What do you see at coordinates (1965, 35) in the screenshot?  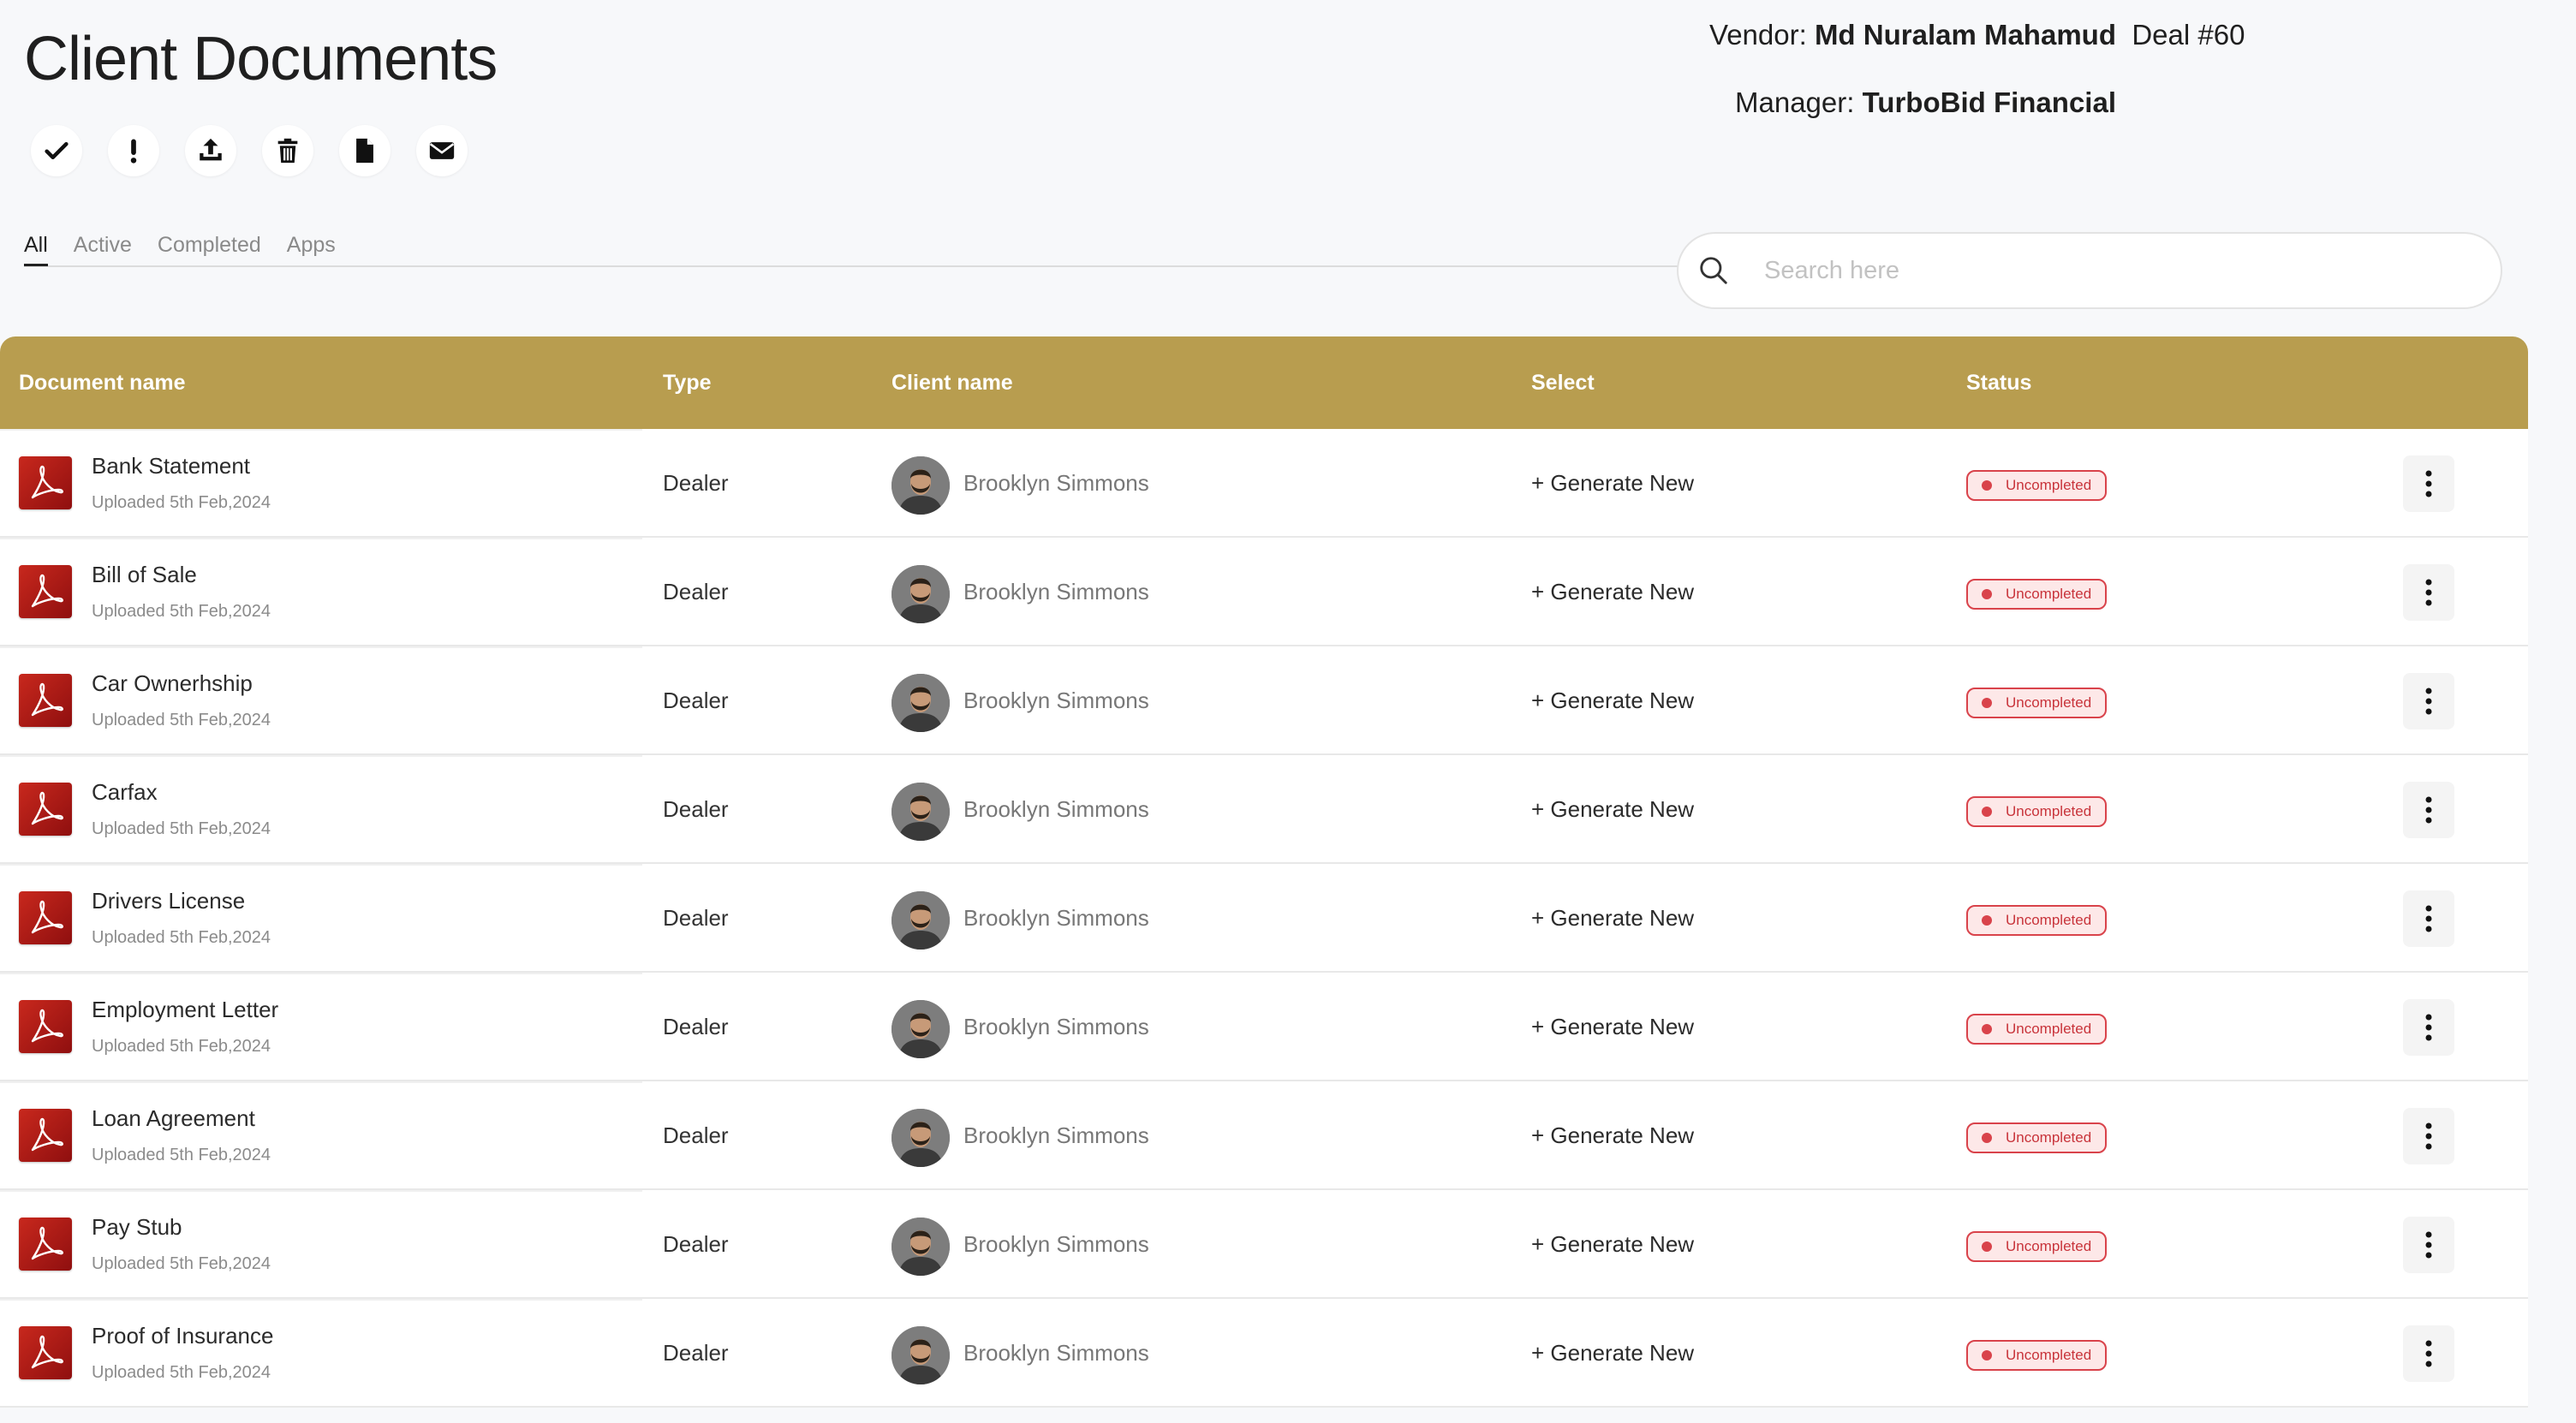 I see `vendor-name: Md Nuralam Mahamud` at bounding box center [1965, 35].